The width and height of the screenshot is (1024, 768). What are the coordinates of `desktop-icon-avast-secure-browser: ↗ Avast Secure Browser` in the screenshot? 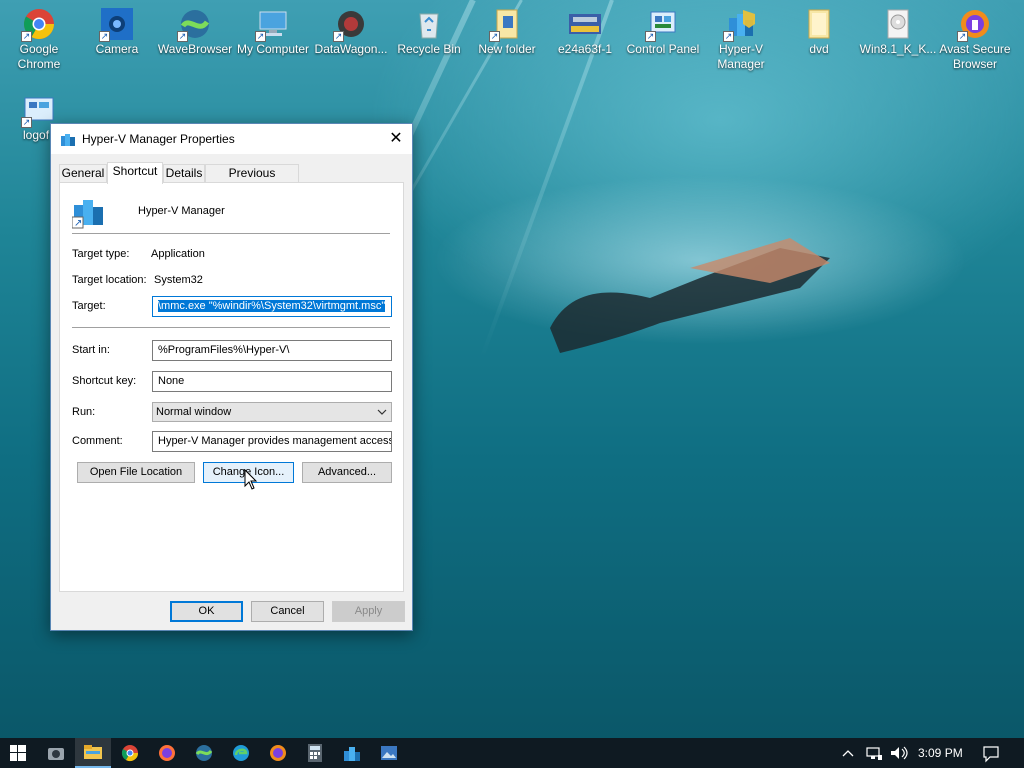 It's located at (975, 36).